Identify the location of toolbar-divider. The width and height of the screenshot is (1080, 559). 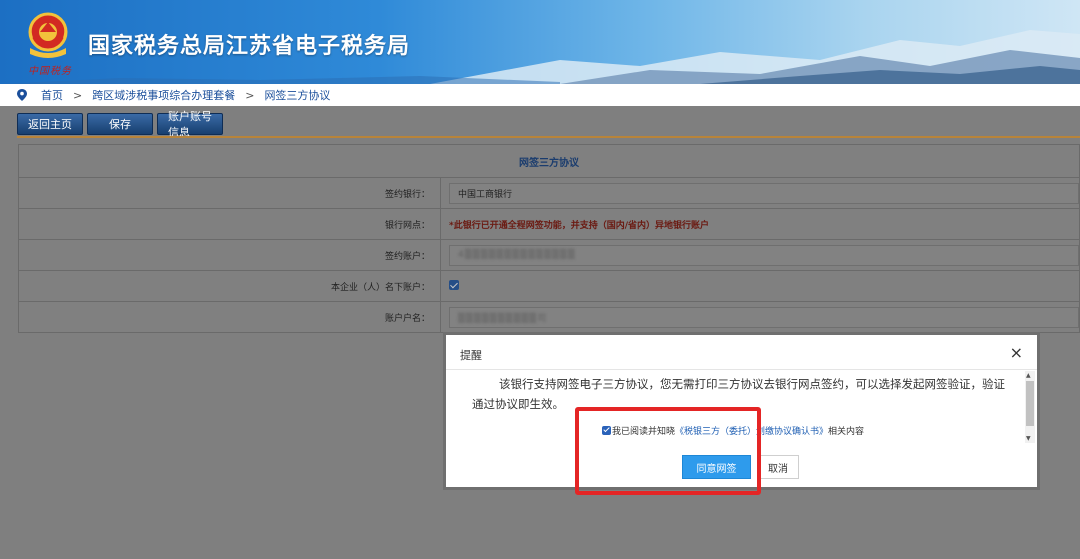
(548, 137).